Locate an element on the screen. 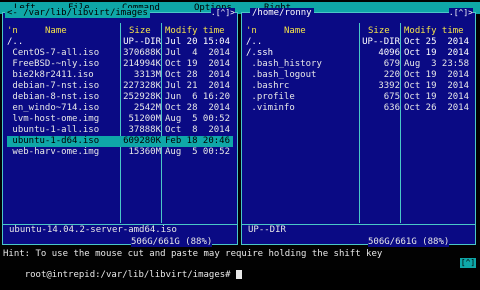 This screenshot has height=290, width=480. left-disk-usage: 506G/661G (88%) is located at coordinates (172, 242).